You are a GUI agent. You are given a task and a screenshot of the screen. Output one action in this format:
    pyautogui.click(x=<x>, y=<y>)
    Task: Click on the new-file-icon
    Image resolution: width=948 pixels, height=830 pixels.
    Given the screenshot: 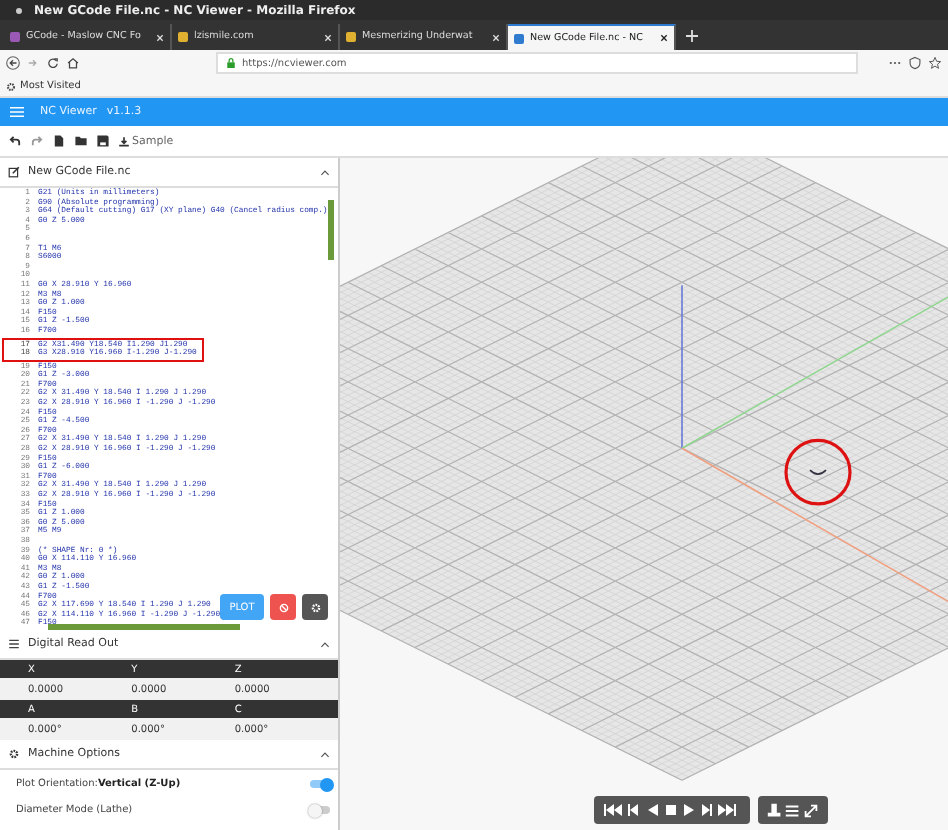 What is the action you would take?
    pyautogui.click(x=59, y=141)
    